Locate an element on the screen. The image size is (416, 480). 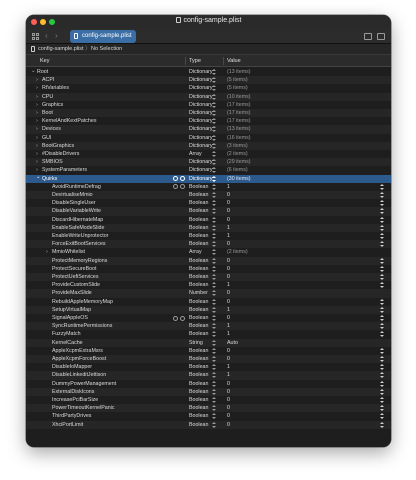
row-key: ACPI is located at coordinates (48, 80).